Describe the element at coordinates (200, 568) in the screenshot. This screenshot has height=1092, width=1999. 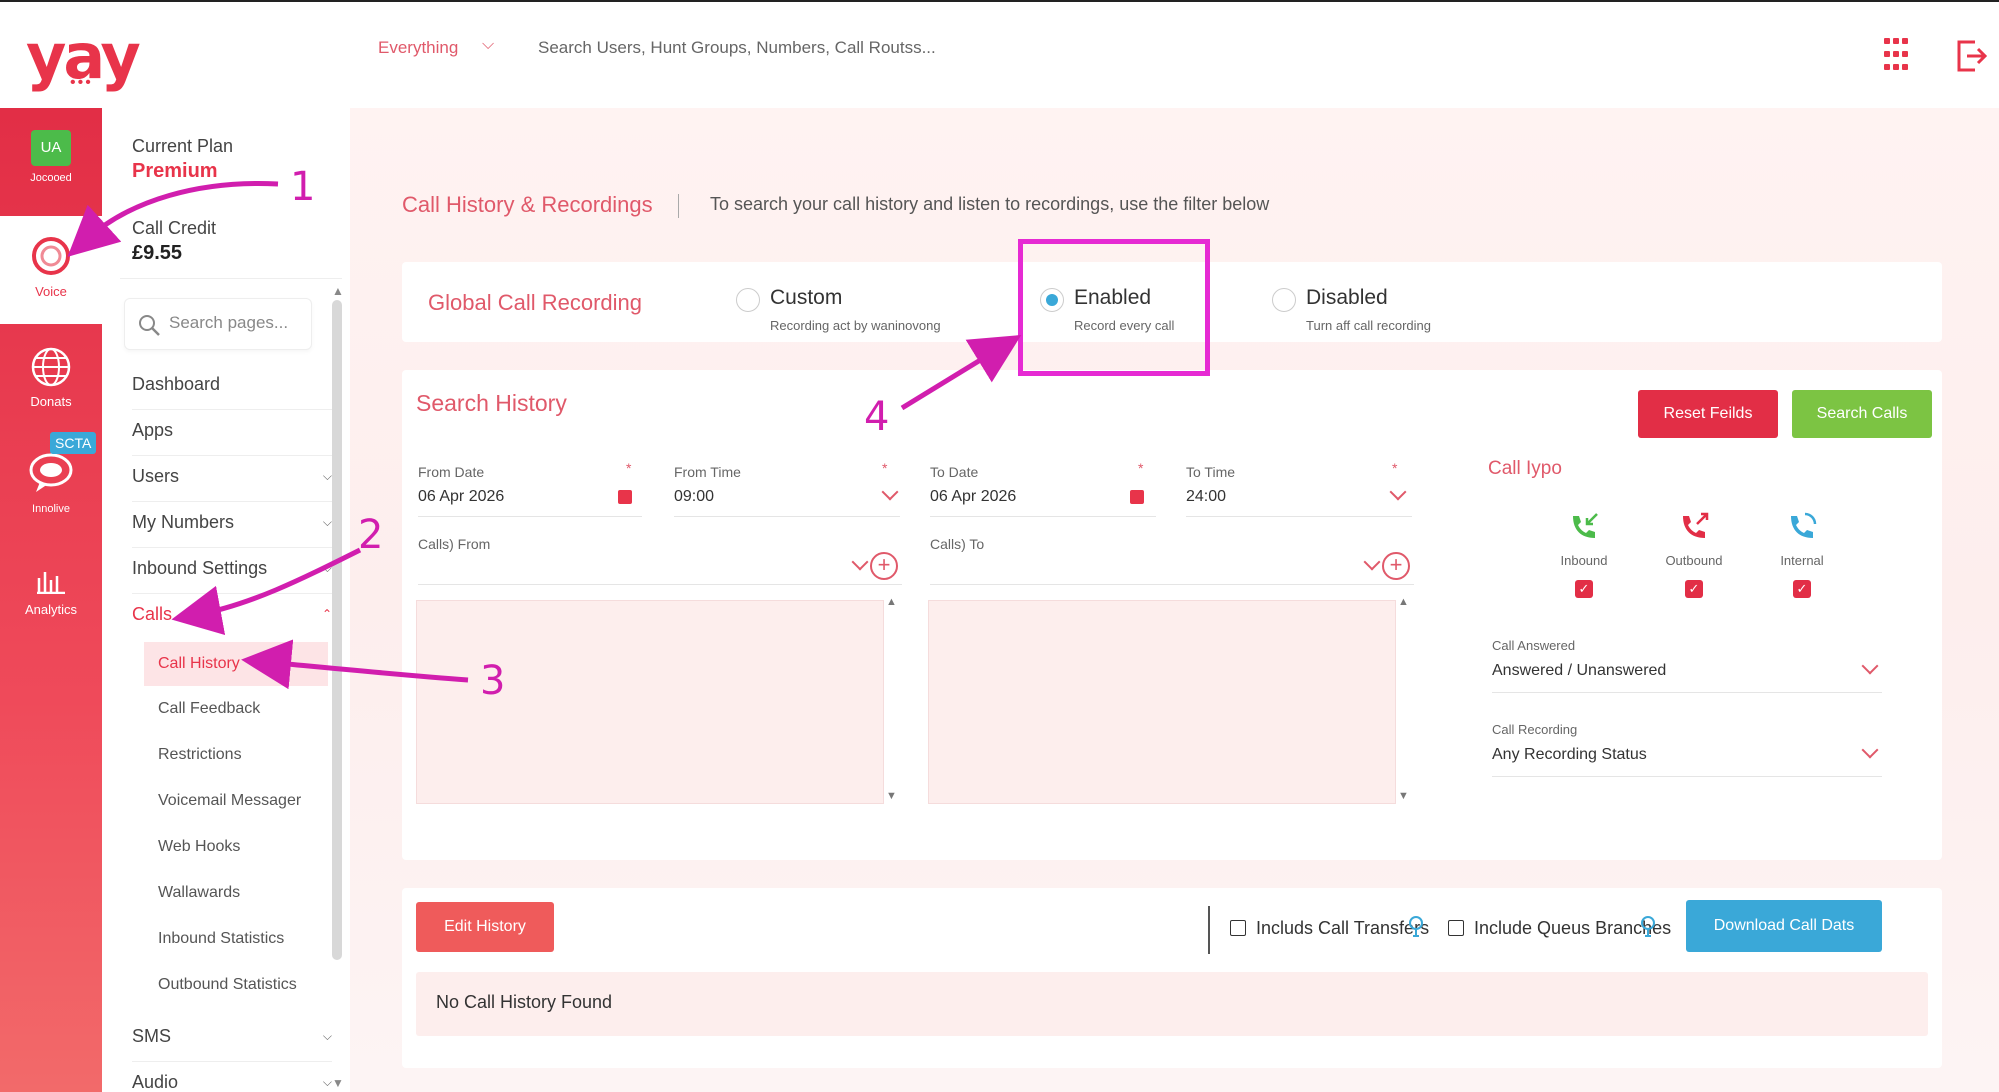
I see `nav-label: Inbound Settings` at that location.